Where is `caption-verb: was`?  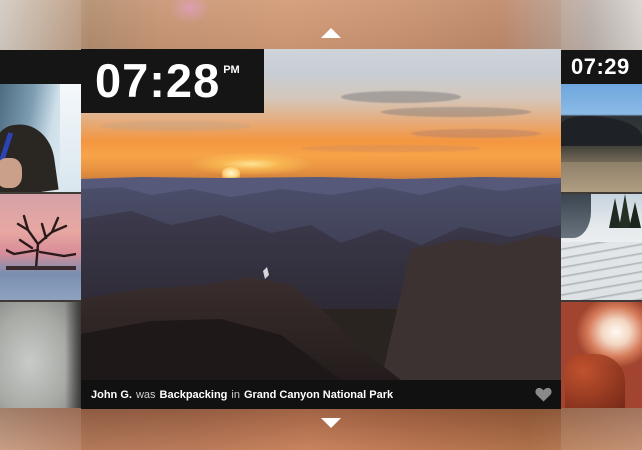 caption-verb: was is located at coordinates (145, 394).